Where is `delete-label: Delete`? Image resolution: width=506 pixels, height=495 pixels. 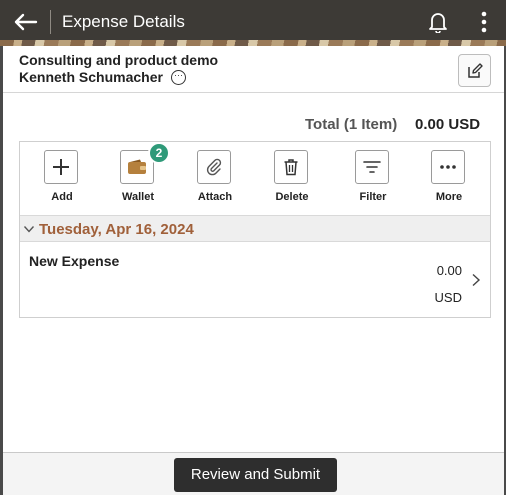 delete-label: Delete is located at coordinates (292, 197).